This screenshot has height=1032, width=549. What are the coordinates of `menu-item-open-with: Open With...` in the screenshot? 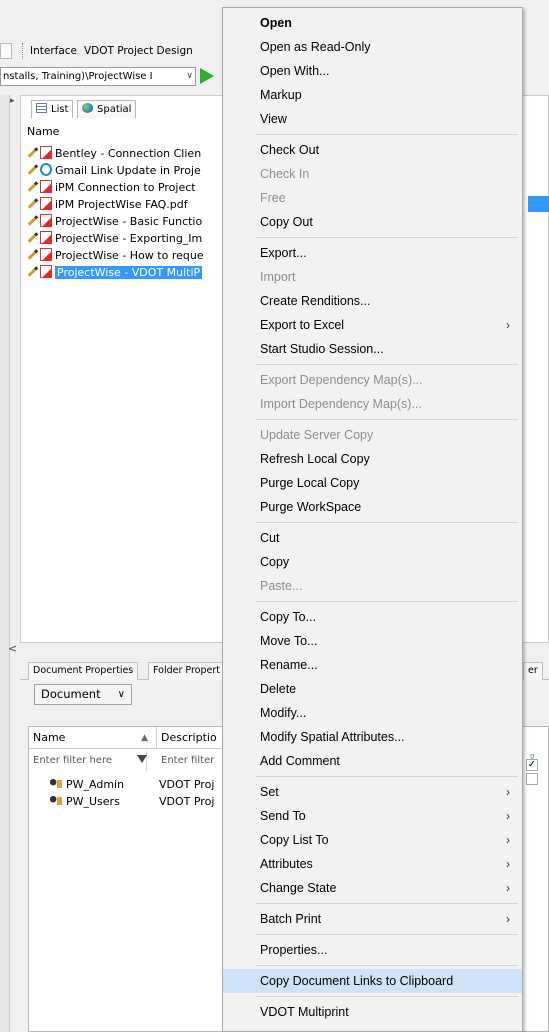 It's located at (372, 71).